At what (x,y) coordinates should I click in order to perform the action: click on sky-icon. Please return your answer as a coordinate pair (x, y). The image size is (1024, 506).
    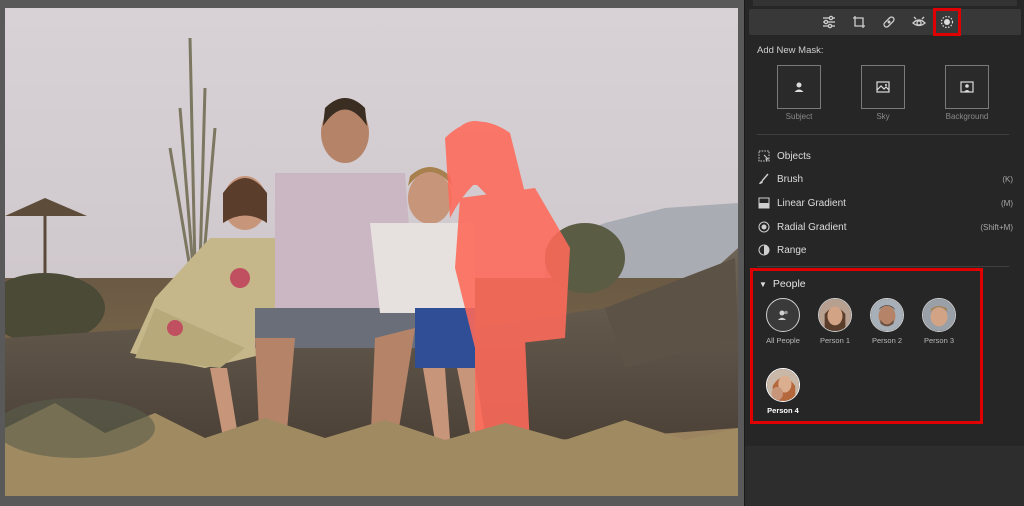
    Looking at the image, I should click on (883, 87).